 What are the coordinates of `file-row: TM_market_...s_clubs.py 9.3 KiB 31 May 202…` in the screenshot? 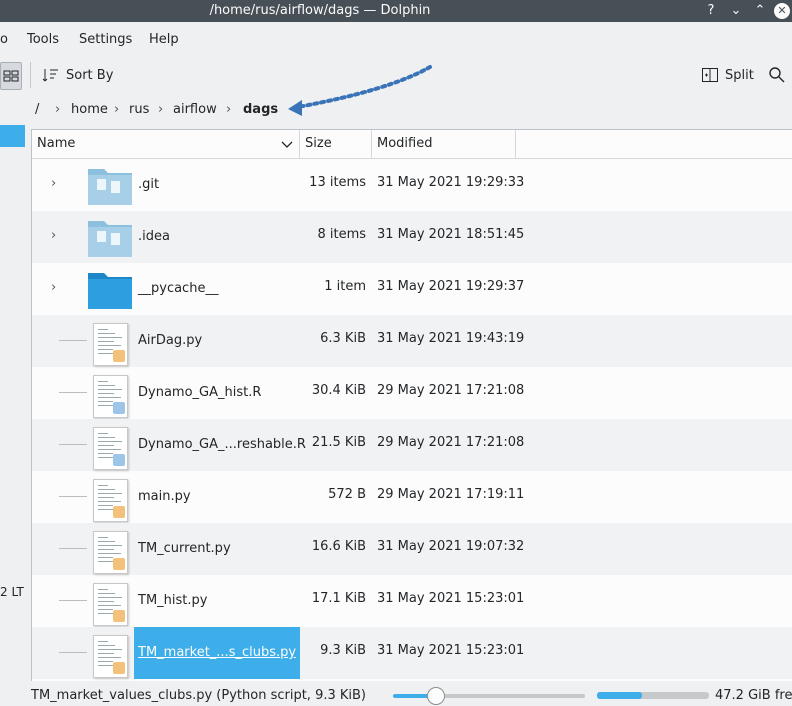 It's located at (412, 653).